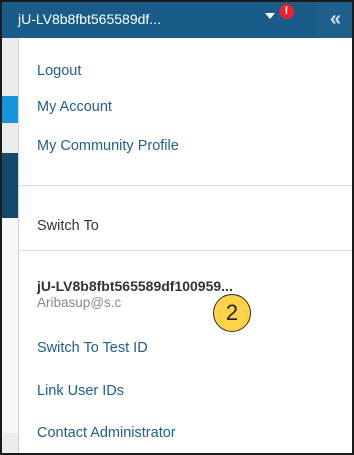  I want to click on background-light-band, so click(10, 325).